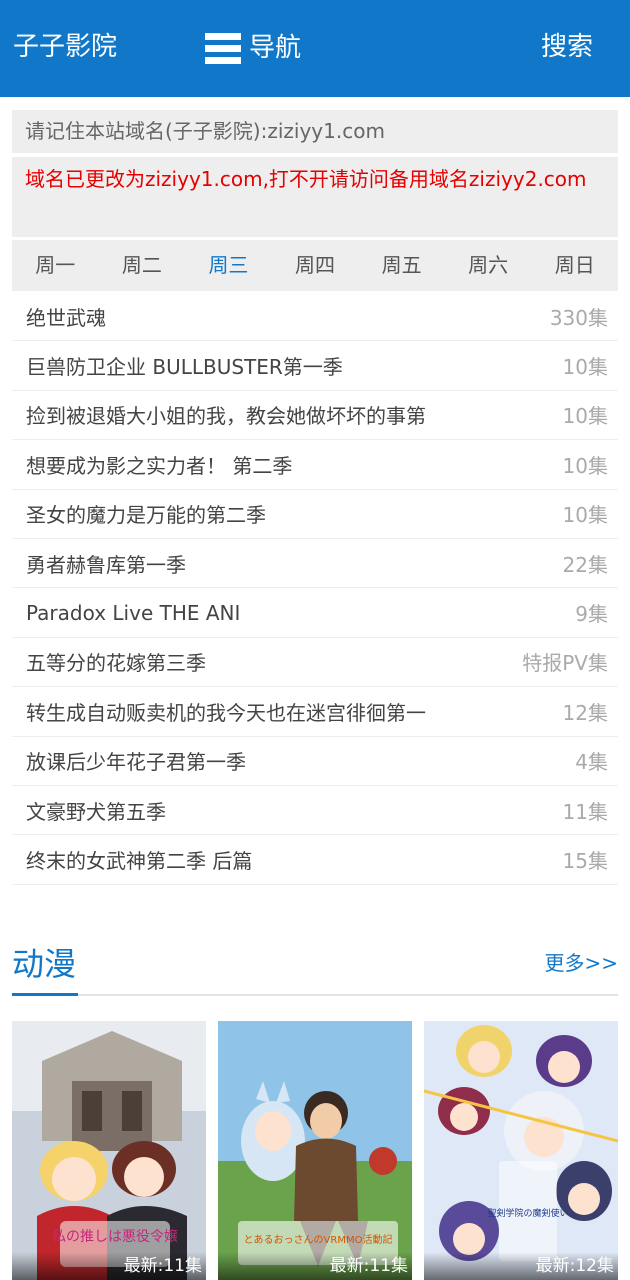  What do you see at coordinates (315, 860) in the screenshot?
I see `list-item: 终末的女武神第二季 后篇 15集` at bounding box center [315, 860].